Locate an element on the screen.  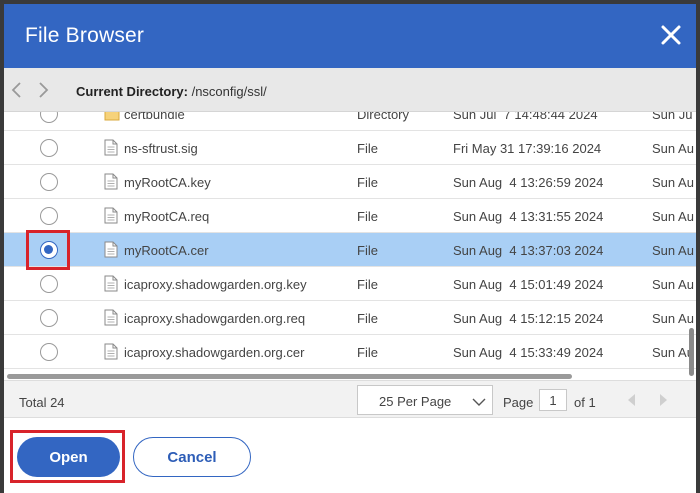
directory-bar: Current Directory: /nsconfig/ssl/ is located at coordinates (350, 90).